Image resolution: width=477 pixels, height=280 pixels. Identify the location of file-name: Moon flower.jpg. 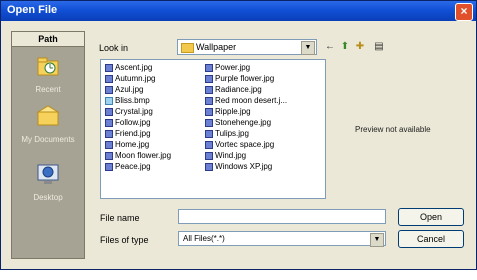
(143, 155).